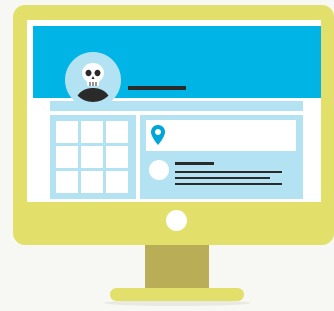 This screenshot has width=334, height=311. What do you see at coordinates (157, 88) in the screenshot?
I see `profile-name-placeholder` at bounding box center [157, 88].